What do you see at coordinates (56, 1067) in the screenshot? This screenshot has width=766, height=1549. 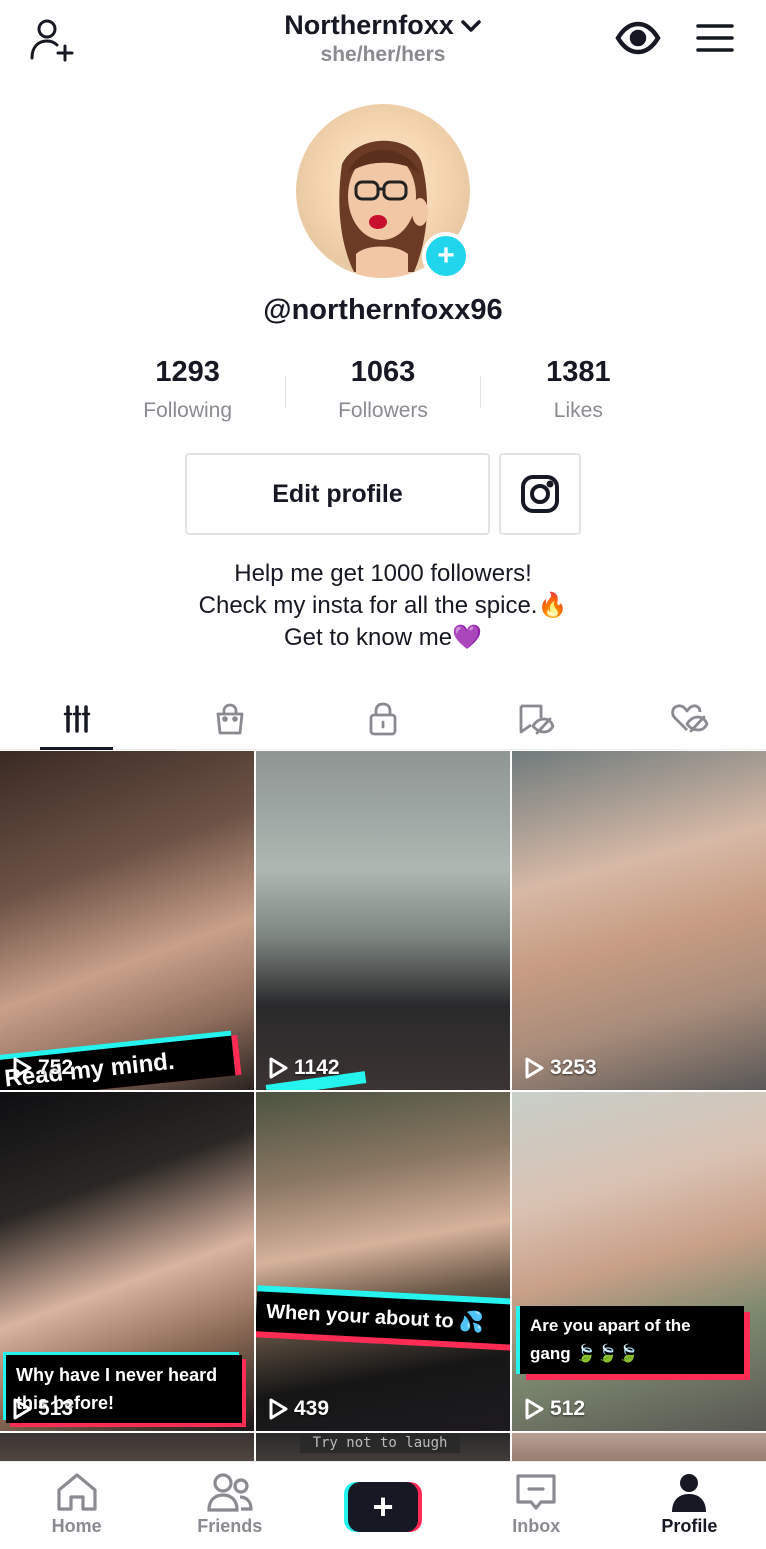 I see `view-count-value: 752` at bounding box center [56, 1067].